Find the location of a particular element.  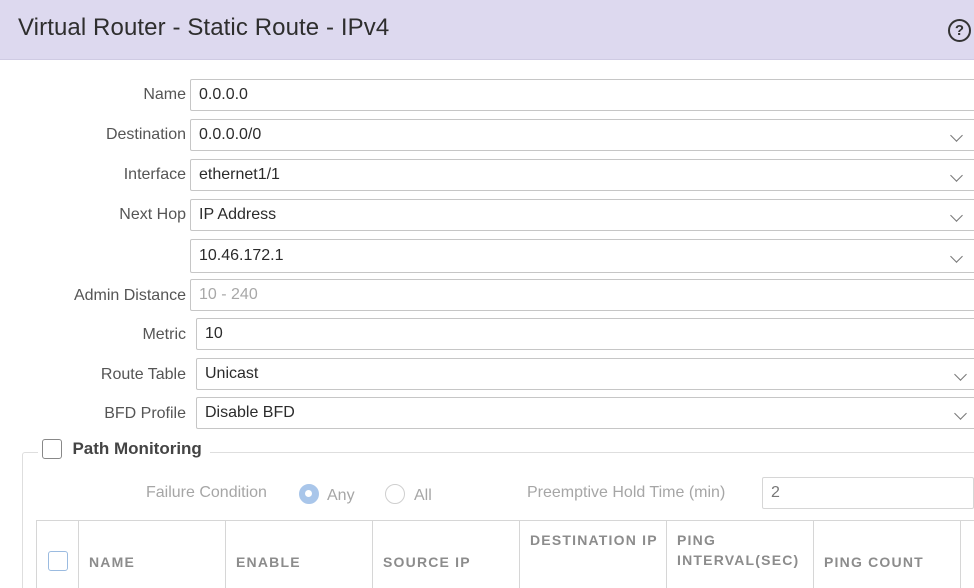

bfd-profile-select: Disable BFD is located at coordinates (585, 413).